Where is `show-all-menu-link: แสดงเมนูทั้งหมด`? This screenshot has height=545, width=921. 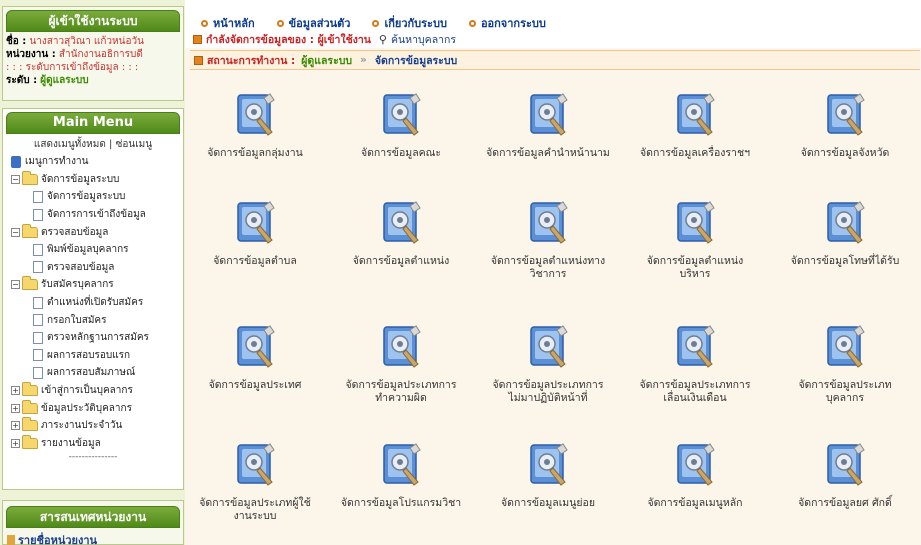 show-all-menu-link: แสดงเมนูทั้งหมด is located at coordinates (70, 144).